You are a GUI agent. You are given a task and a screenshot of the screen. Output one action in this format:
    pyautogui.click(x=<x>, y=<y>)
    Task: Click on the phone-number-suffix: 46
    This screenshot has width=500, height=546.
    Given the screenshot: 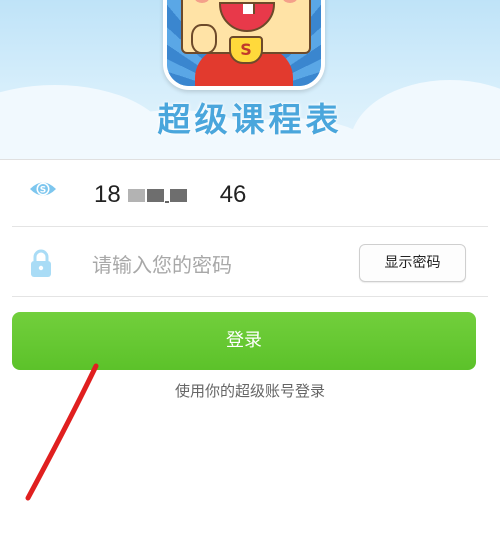 What is the action you would take?
    pyautogui.click(x=233, y=194)
    